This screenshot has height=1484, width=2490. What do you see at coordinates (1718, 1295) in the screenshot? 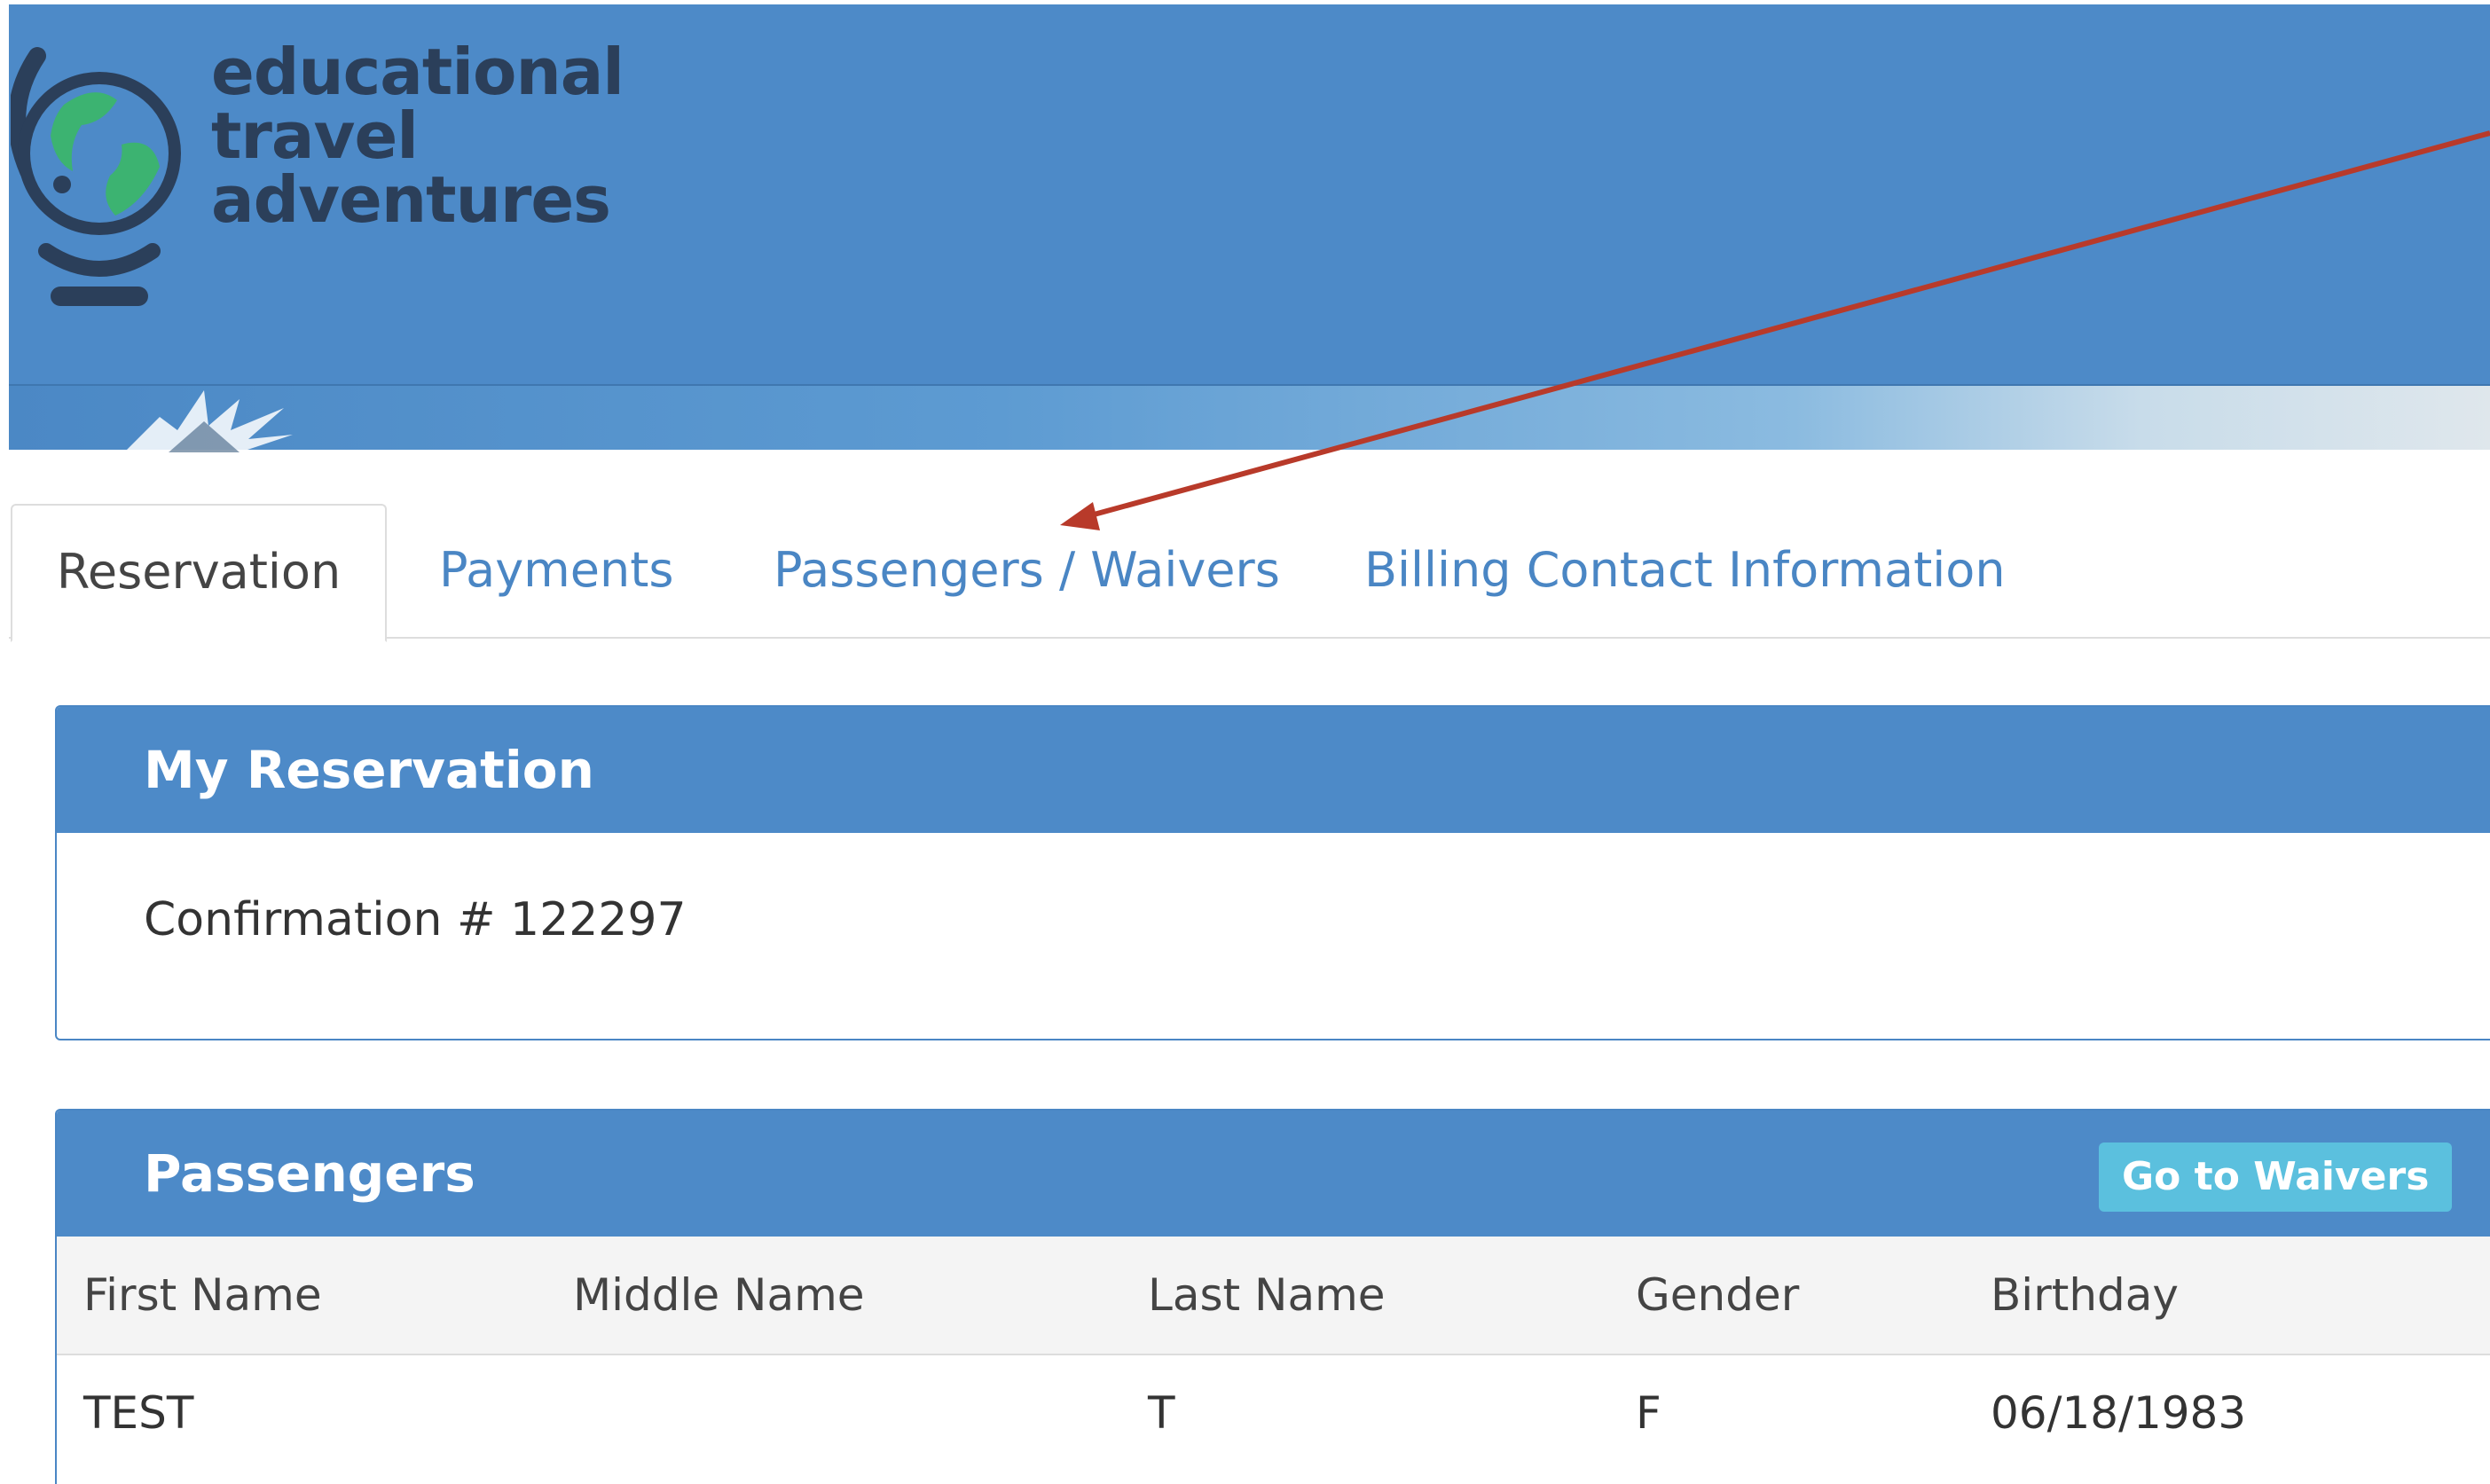
I see `column-header-gender: Gender` at bounding box center [1718, 1295].